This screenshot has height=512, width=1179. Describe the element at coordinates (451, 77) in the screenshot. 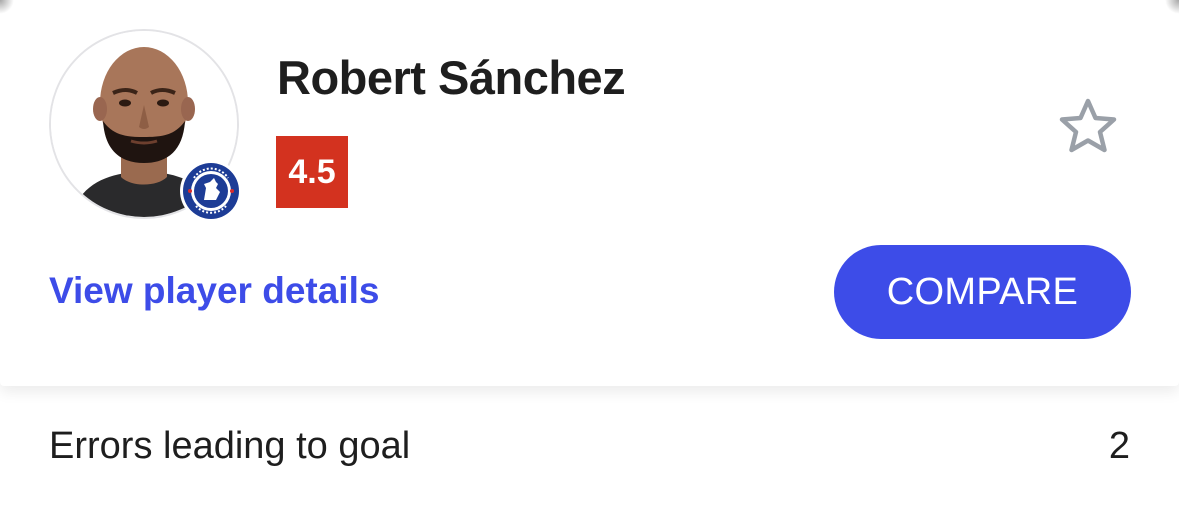

I see `player-name: Robert Sánchez` at that location.